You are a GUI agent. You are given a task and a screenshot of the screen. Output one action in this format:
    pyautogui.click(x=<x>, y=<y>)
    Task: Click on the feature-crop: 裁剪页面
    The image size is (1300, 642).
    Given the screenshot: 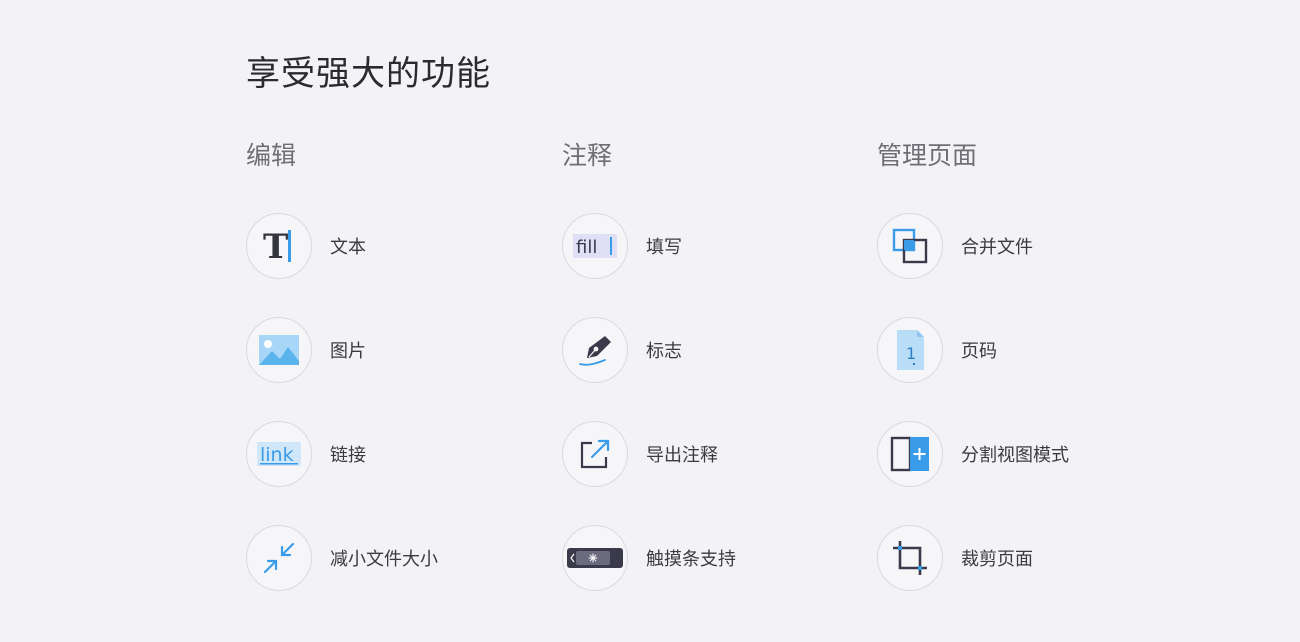 What is the action you would take?
    pyautogui.click(x=955, y=558)
    